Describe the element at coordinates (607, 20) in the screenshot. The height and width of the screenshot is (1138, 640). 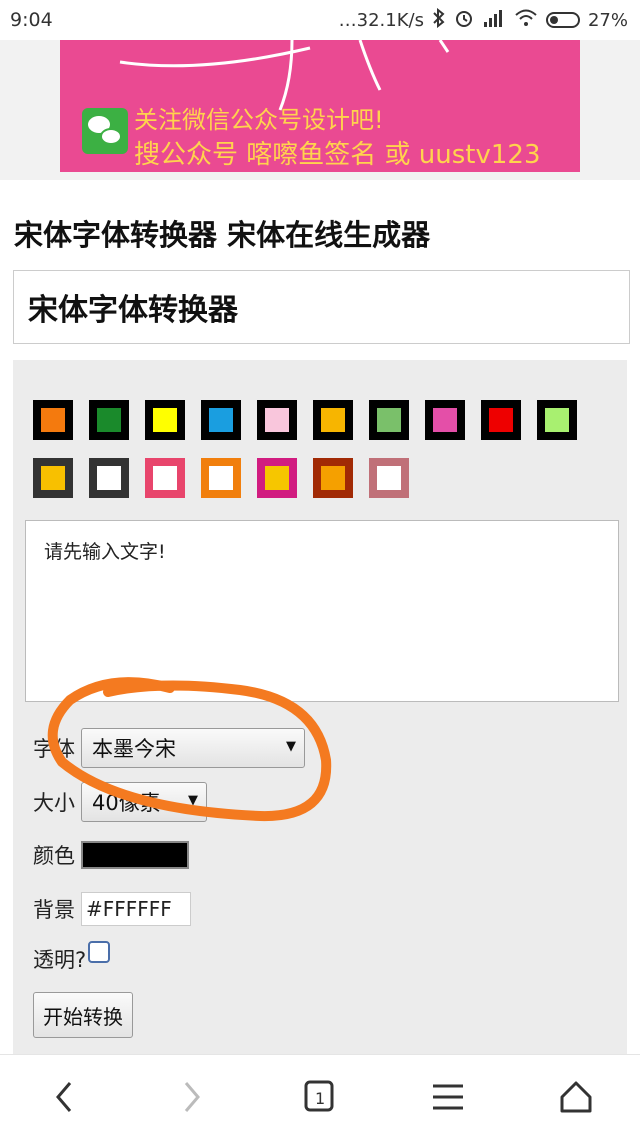
I see `battery-percent: 27%` at that location.